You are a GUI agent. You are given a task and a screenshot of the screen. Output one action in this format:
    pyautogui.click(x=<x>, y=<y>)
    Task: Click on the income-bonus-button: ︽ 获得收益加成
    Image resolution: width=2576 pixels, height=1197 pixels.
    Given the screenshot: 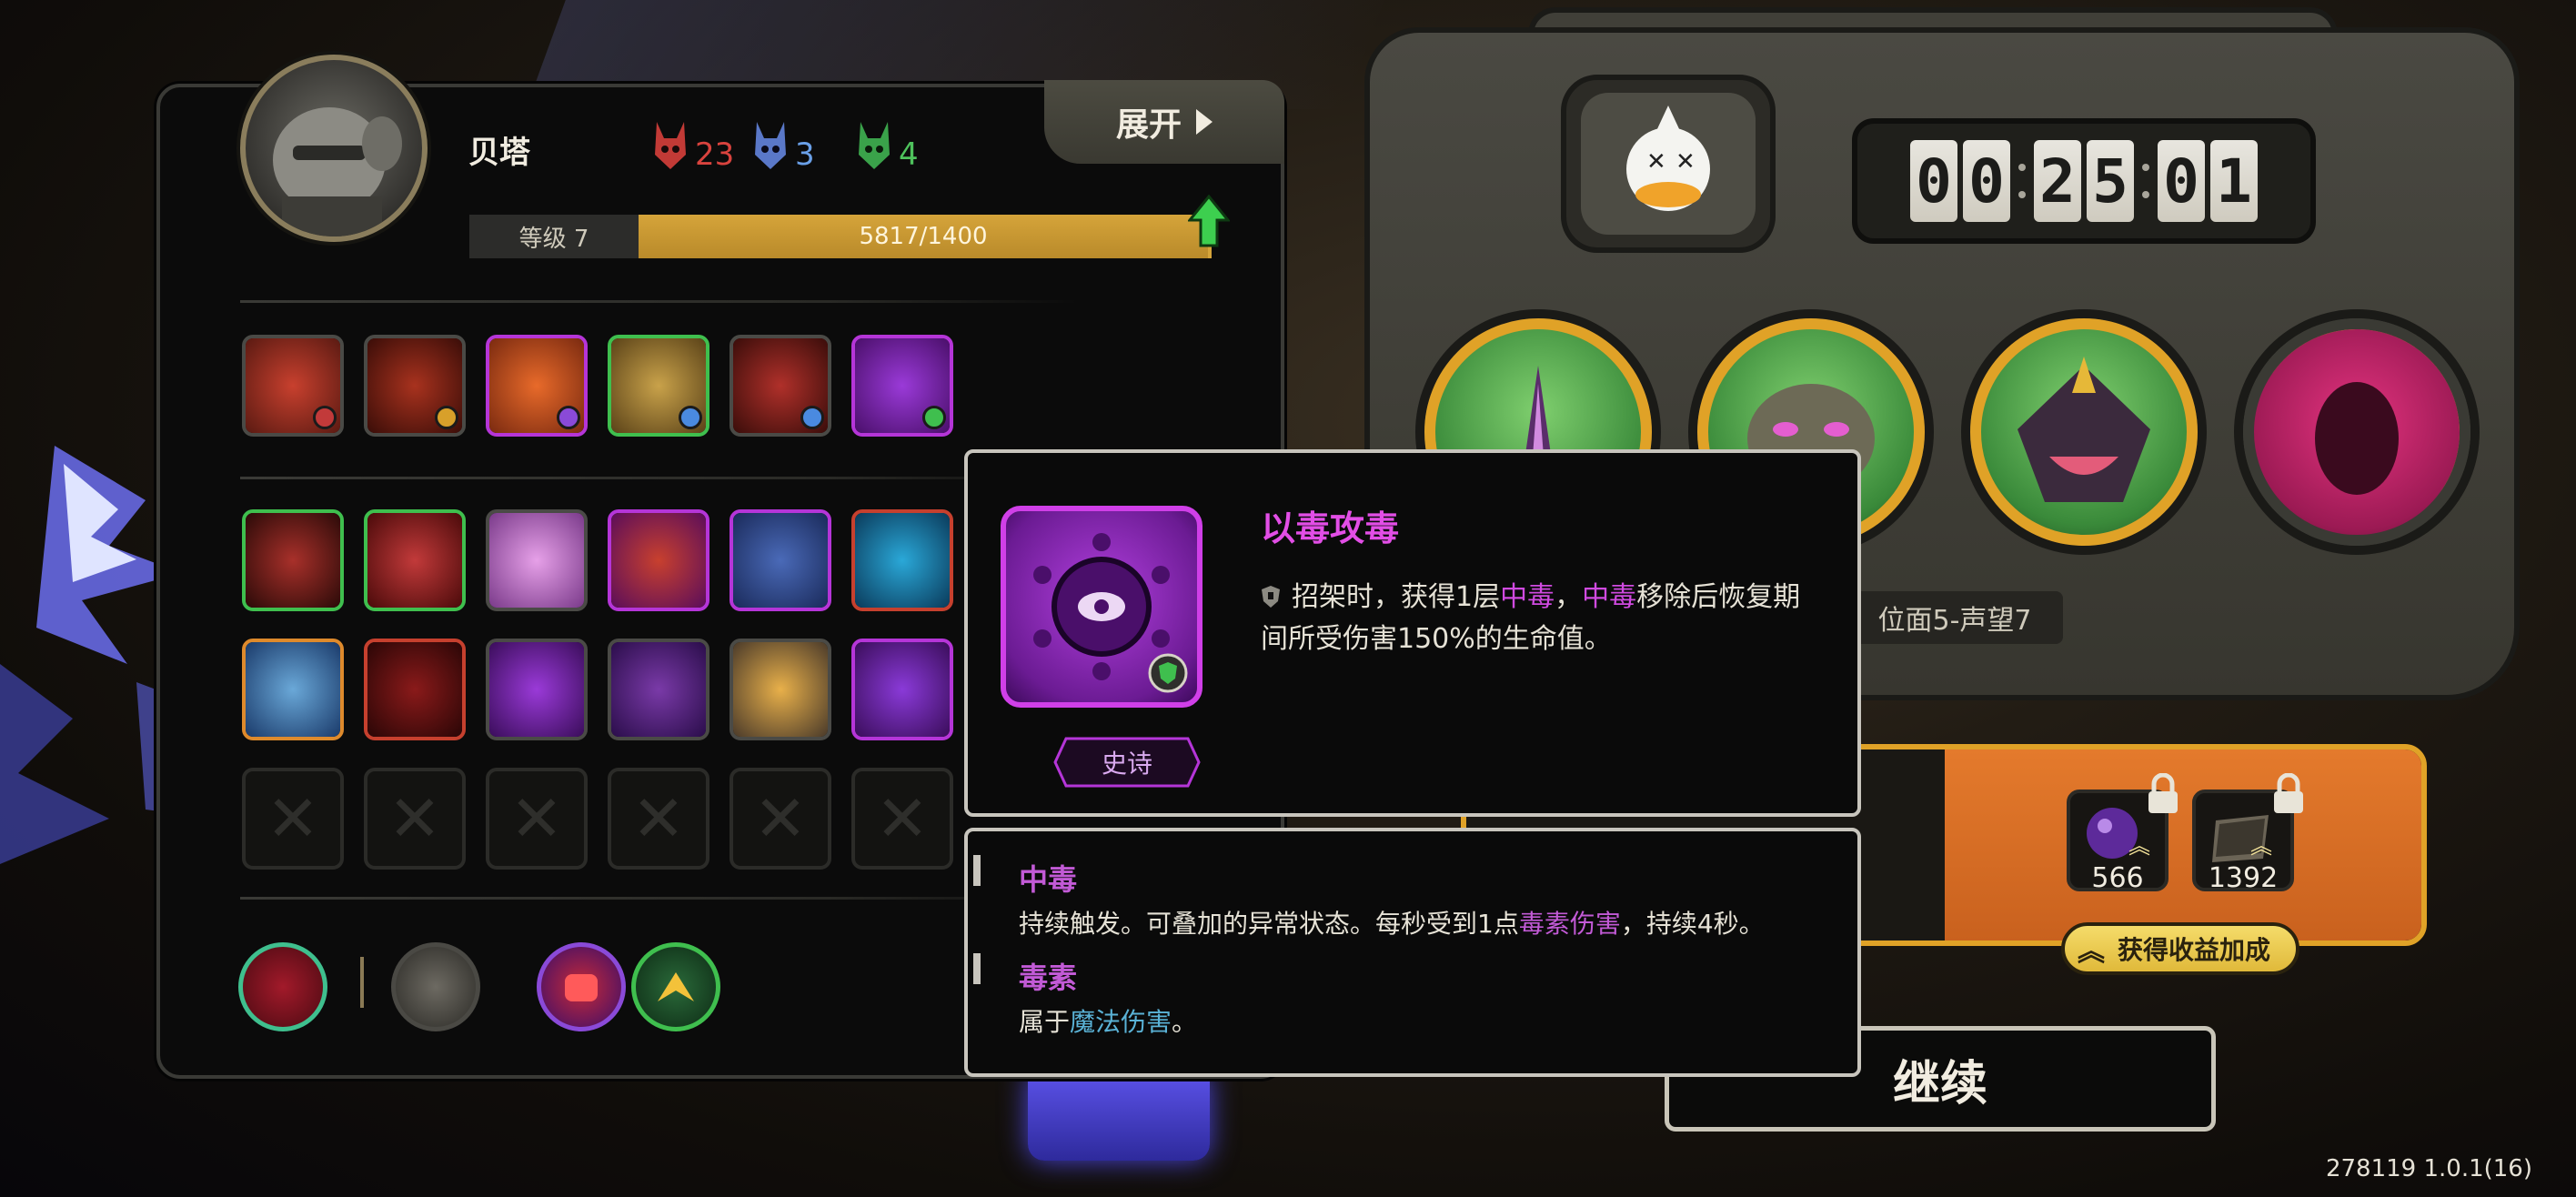 What is the action you would take?
    pyautogui.click(x=2180, y=948)
    